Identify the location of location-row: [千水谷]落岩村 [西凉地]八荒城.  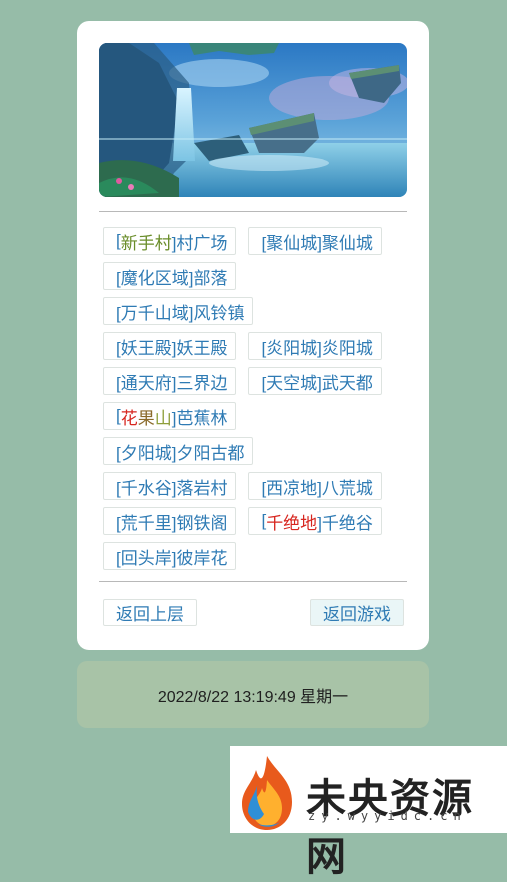
(258, 486).